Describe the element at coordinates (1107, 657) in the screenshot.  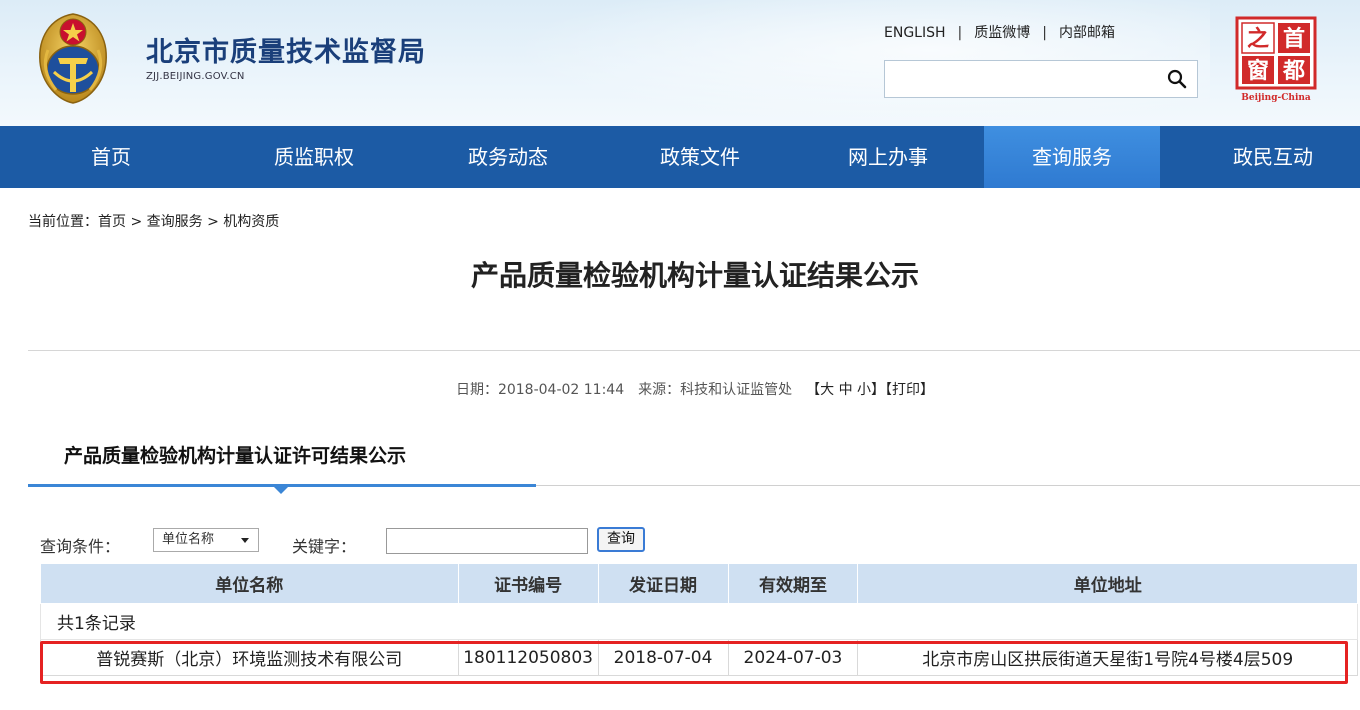
I see `cell-address: 北京市房山区拱辰街道天星街1号院4号楼4层509` at that location.